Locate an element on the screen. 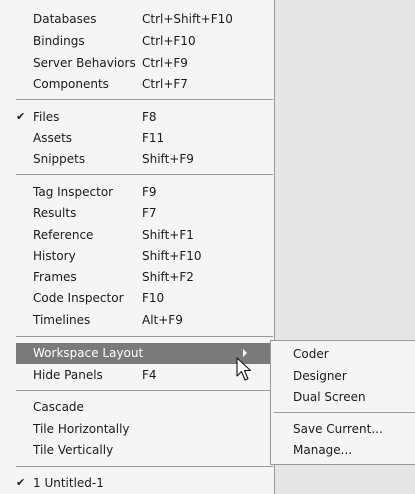  menu-item-label: Server Behaviors is located at coordinates (84, 63).